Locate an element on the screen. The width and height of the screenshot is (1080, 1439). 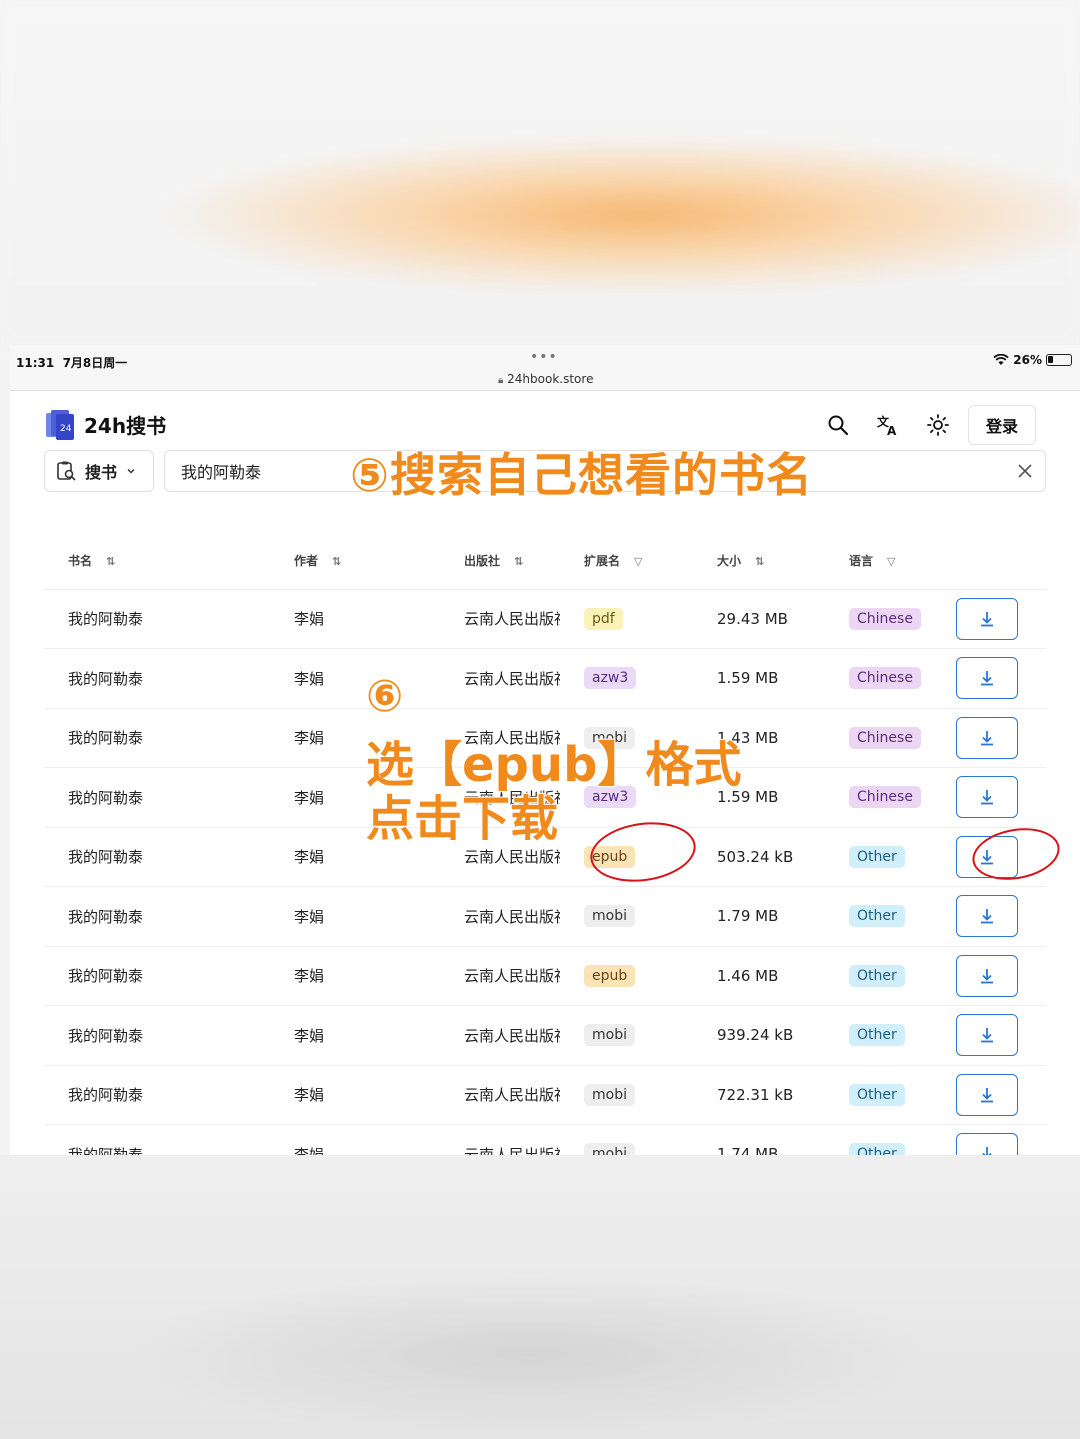
cell-ext-text: azw3 is located at coordinates (610, 678).